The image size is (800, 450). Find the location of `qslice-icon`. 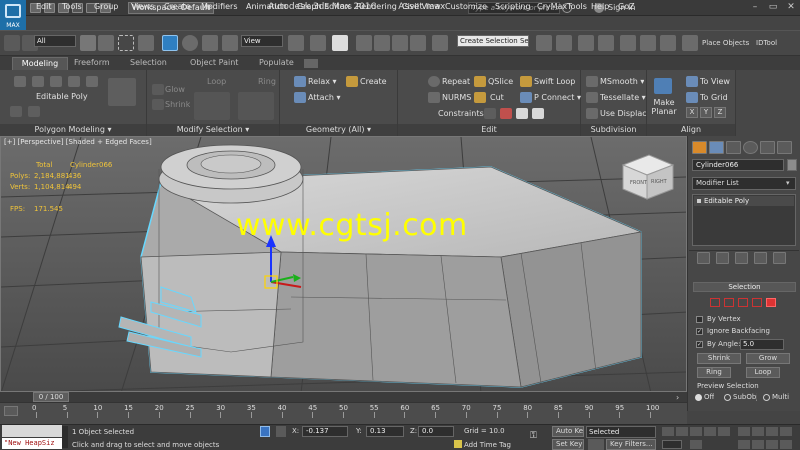

qslice-icon is located at coordinates (480, 81).